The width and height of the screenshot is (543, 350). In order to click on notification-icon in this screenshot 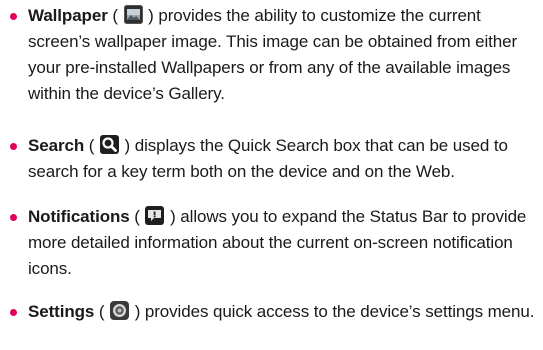, I will do `click(155, 215)`.